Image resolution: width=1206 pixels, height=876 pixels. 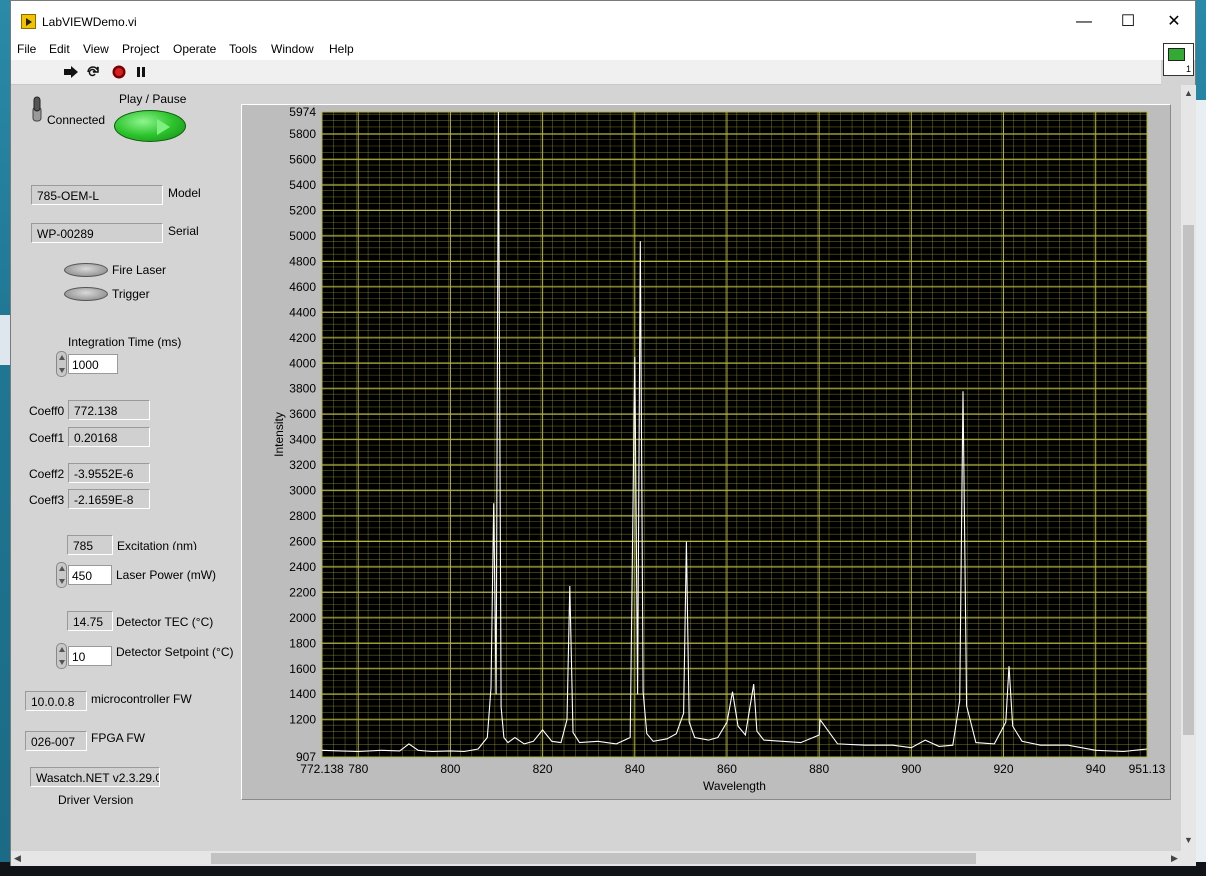 I want to click on x-tick-label: 920, so click(x=1004, y=769).